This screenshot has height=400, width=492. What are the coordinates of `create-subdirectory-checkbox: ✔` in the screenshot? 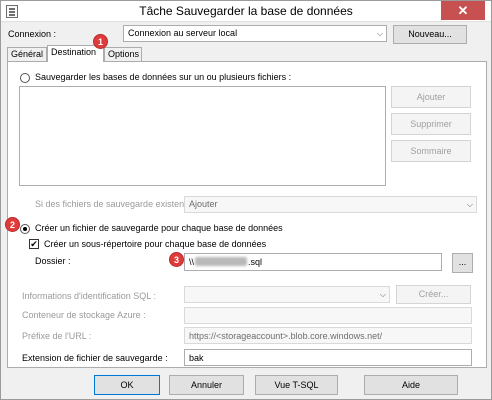 It's located at (34, 244).